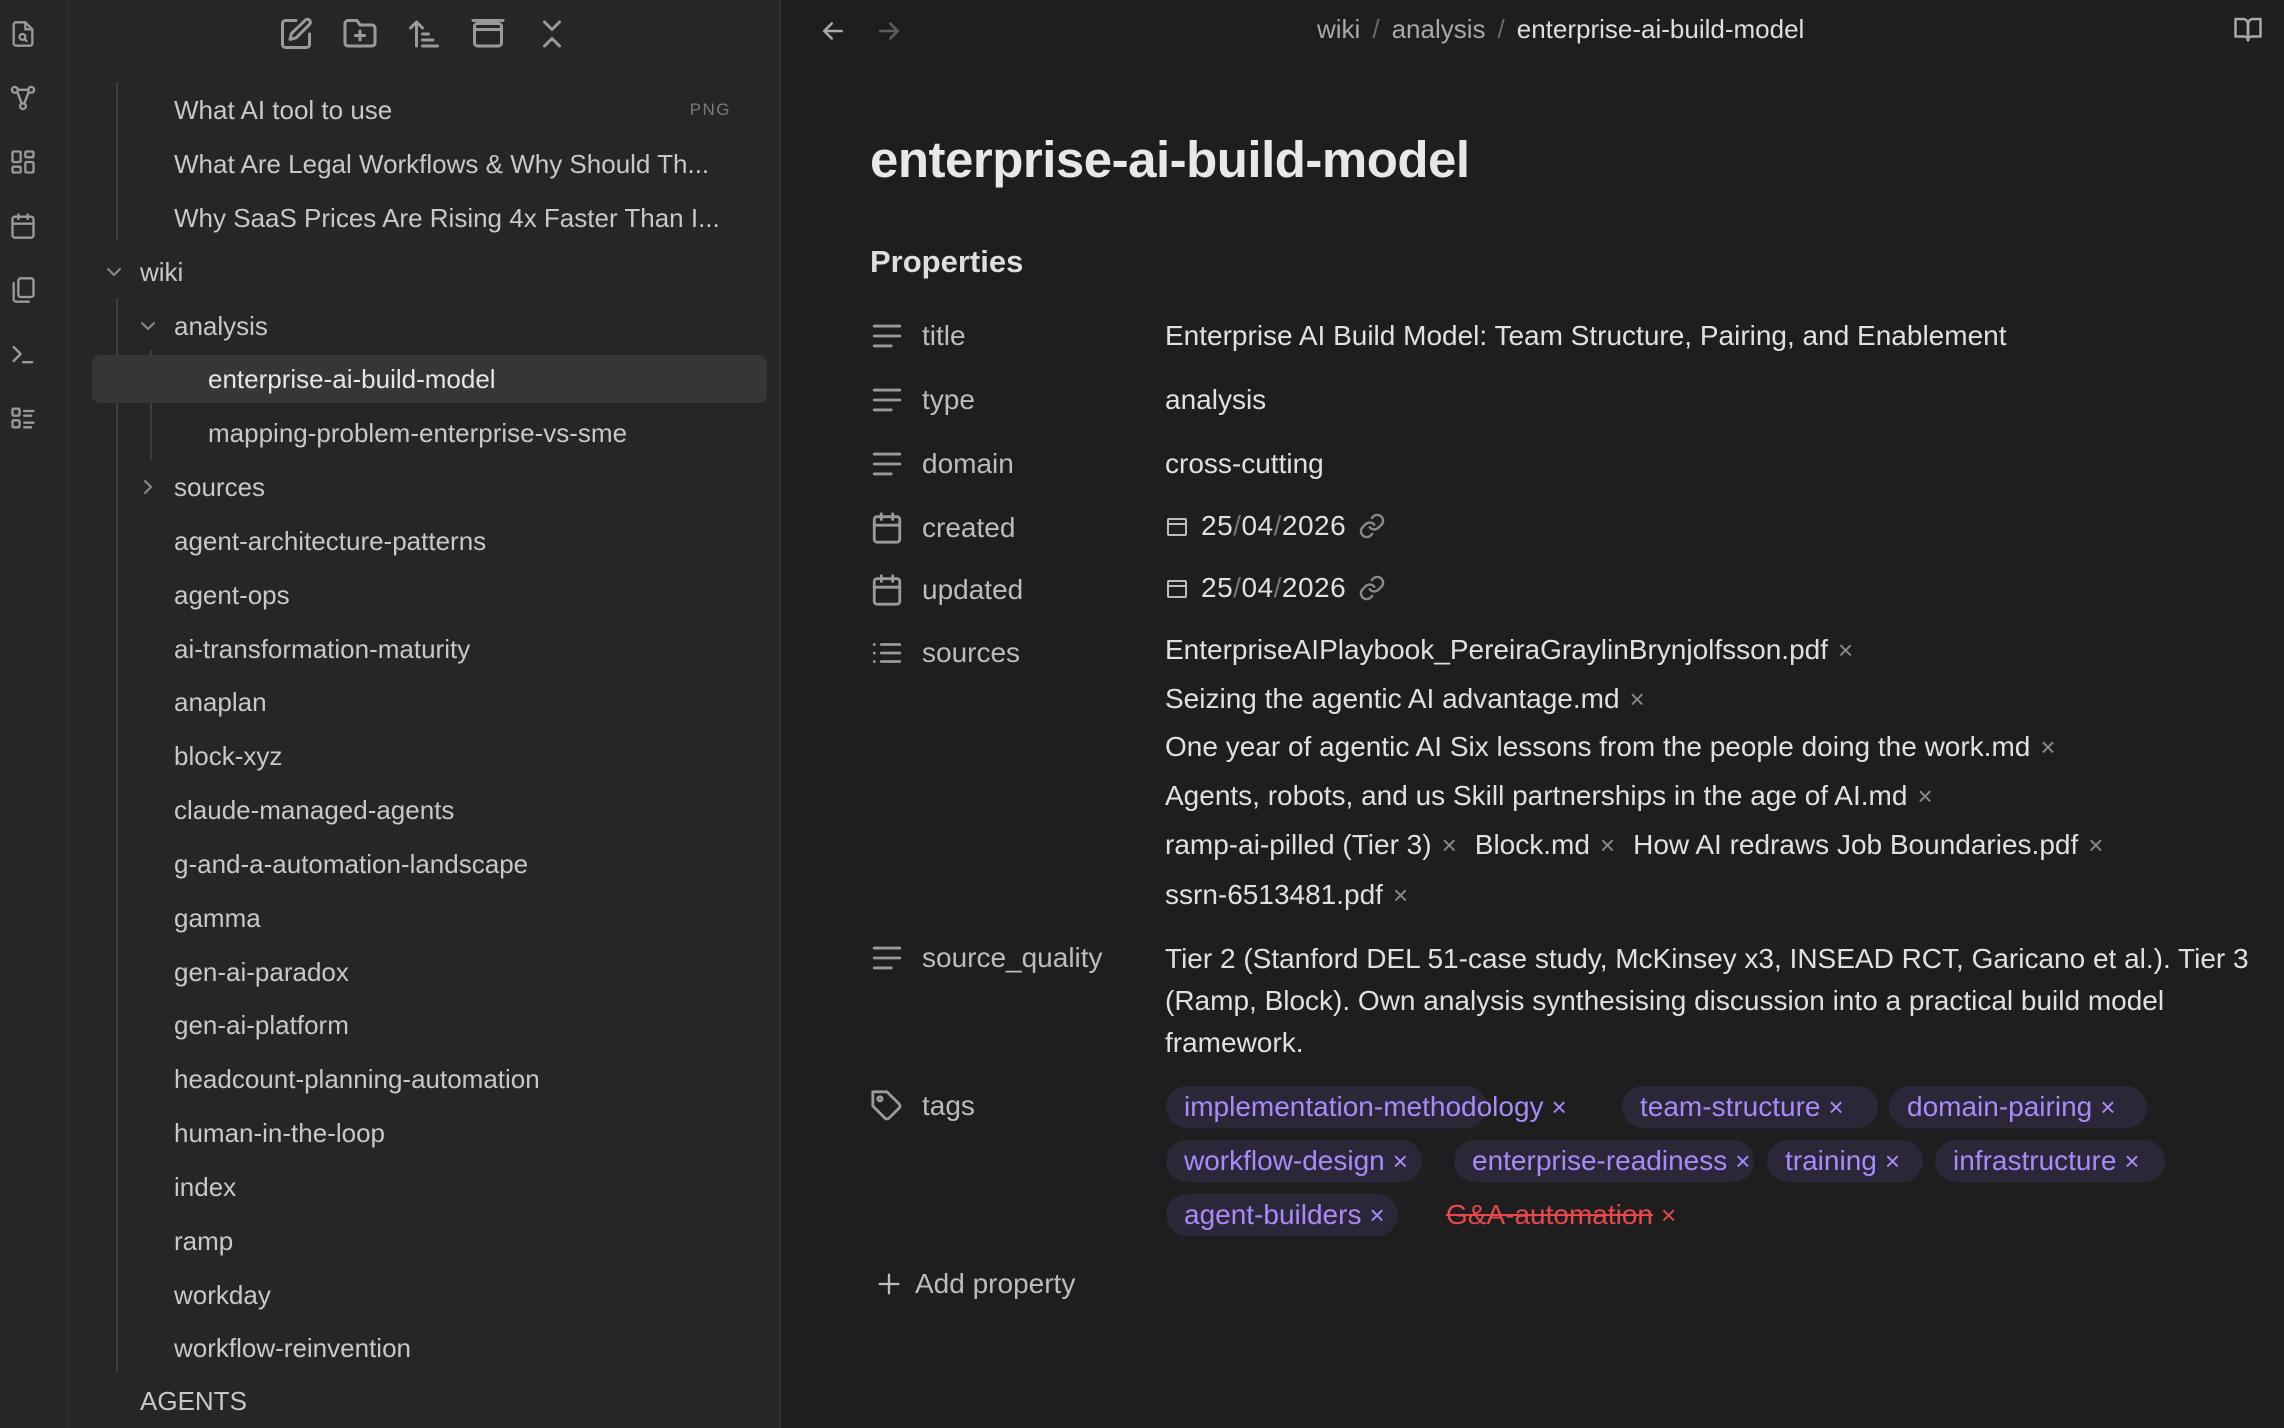  I want to click on property-key-sources: sources, so click(971, 653).